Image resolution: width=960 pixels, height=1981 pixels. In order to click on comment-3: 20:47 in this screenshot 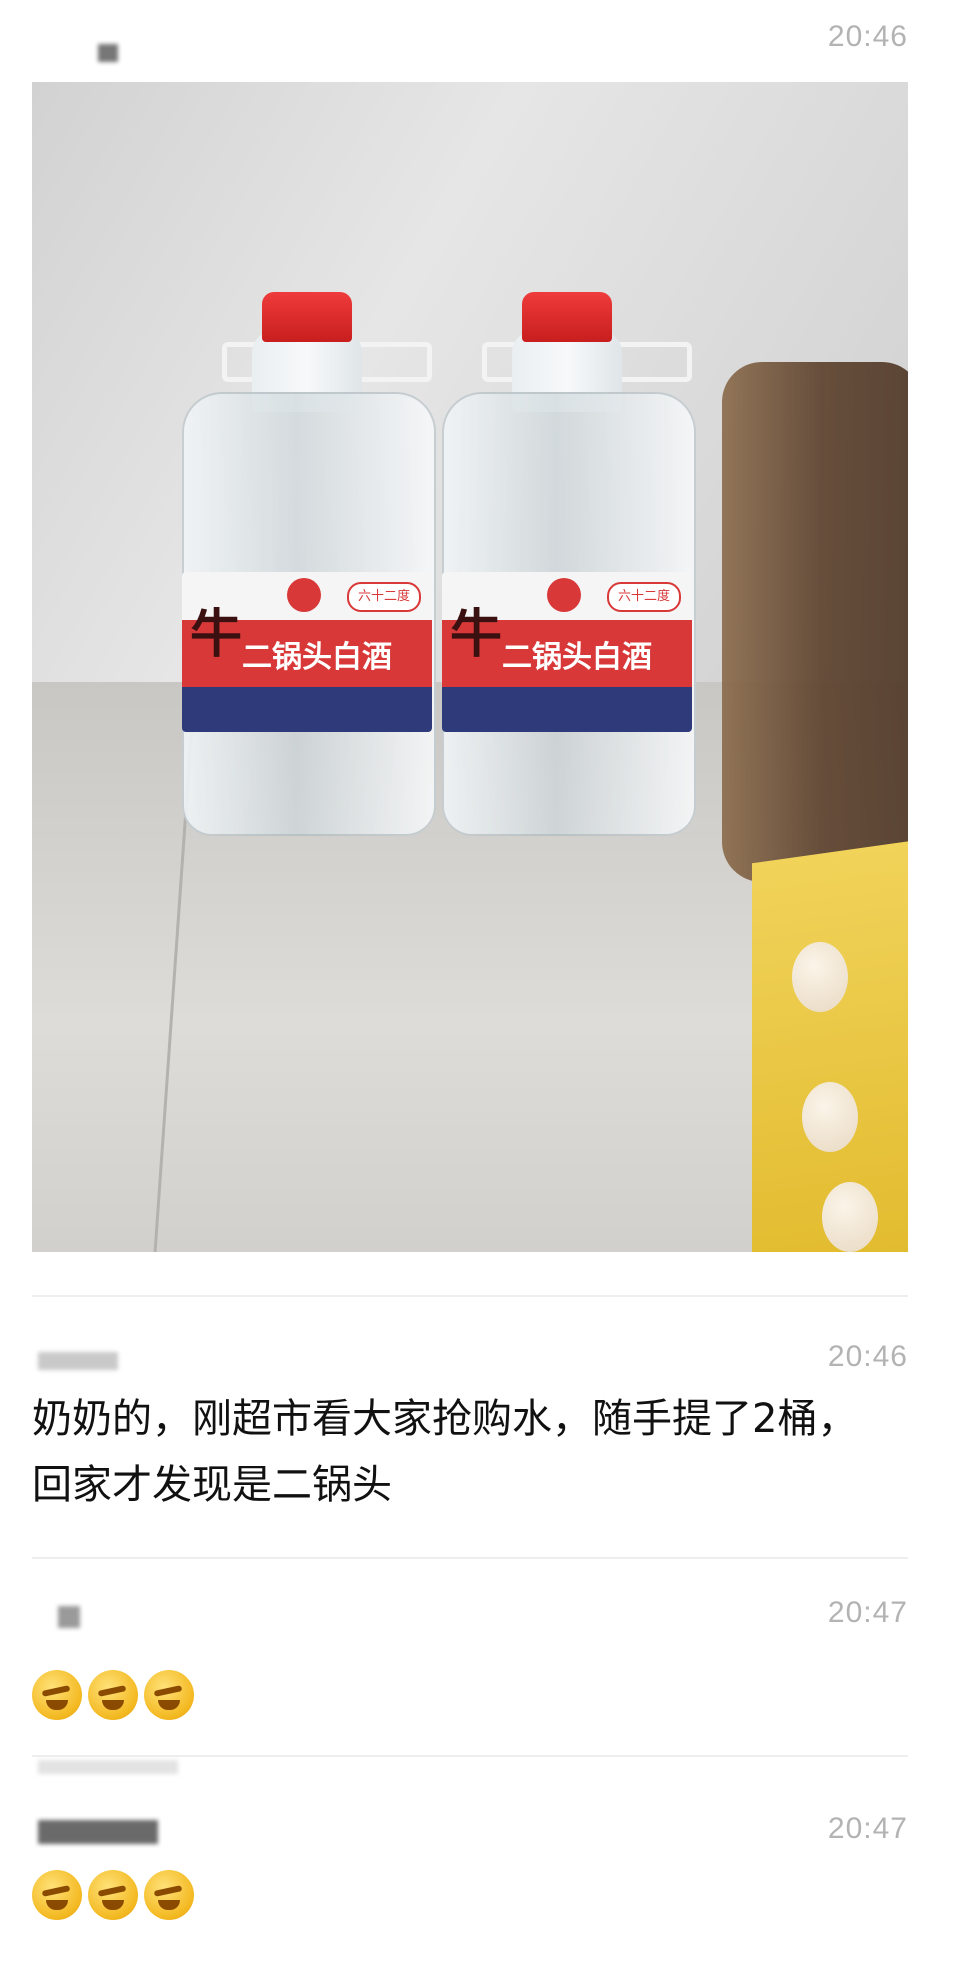, I will do `click(480, 1870)`.